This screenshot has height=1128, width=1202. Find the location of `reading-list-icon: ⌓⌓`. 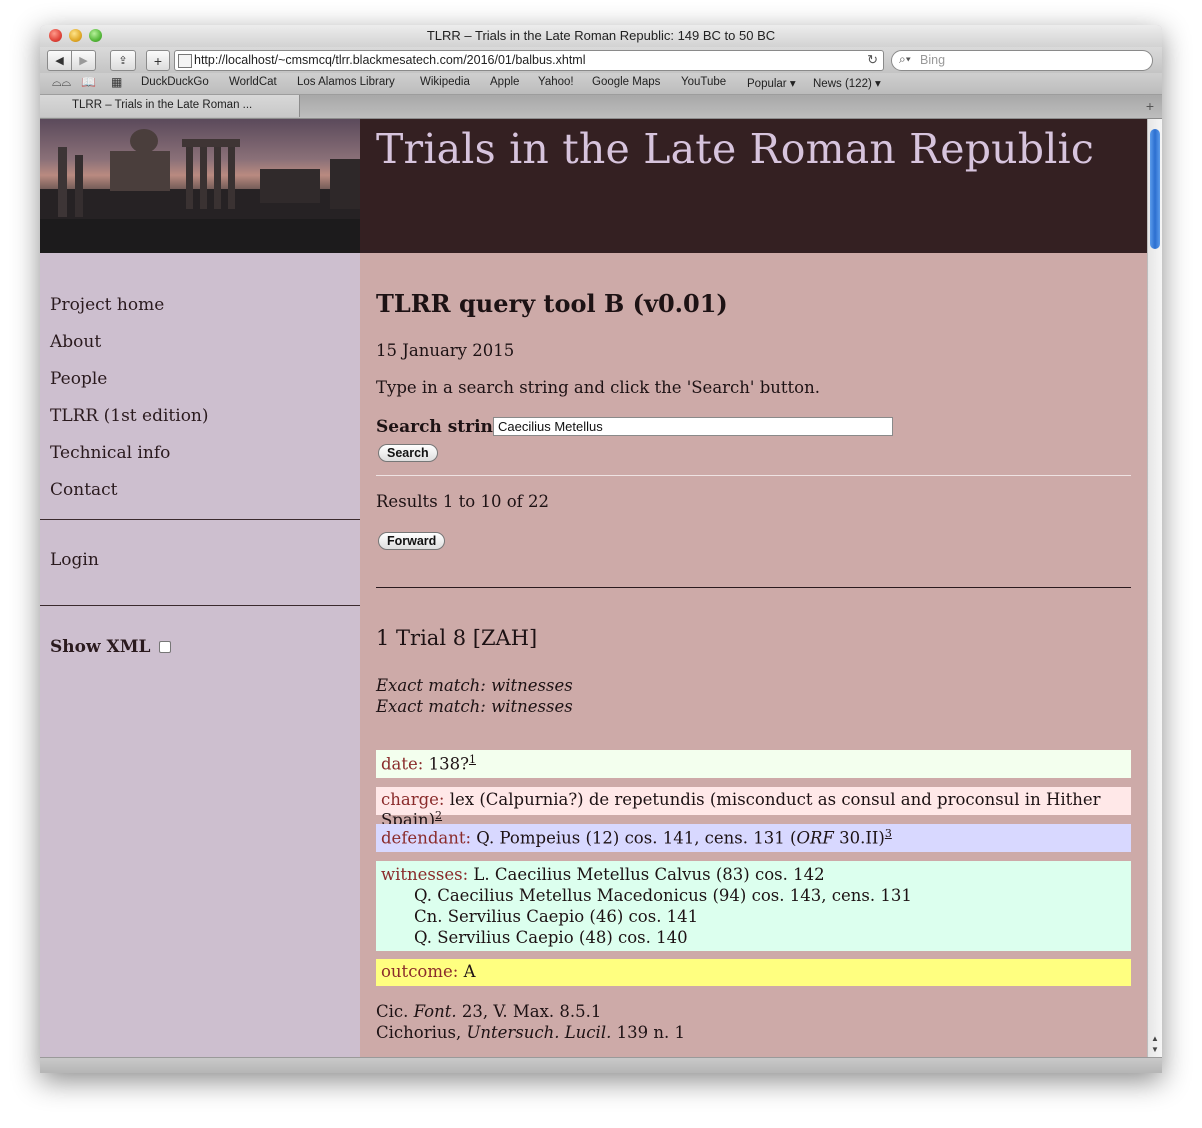

reading-list-icon: ⌓⌓ is located at coordinates (61, 82).